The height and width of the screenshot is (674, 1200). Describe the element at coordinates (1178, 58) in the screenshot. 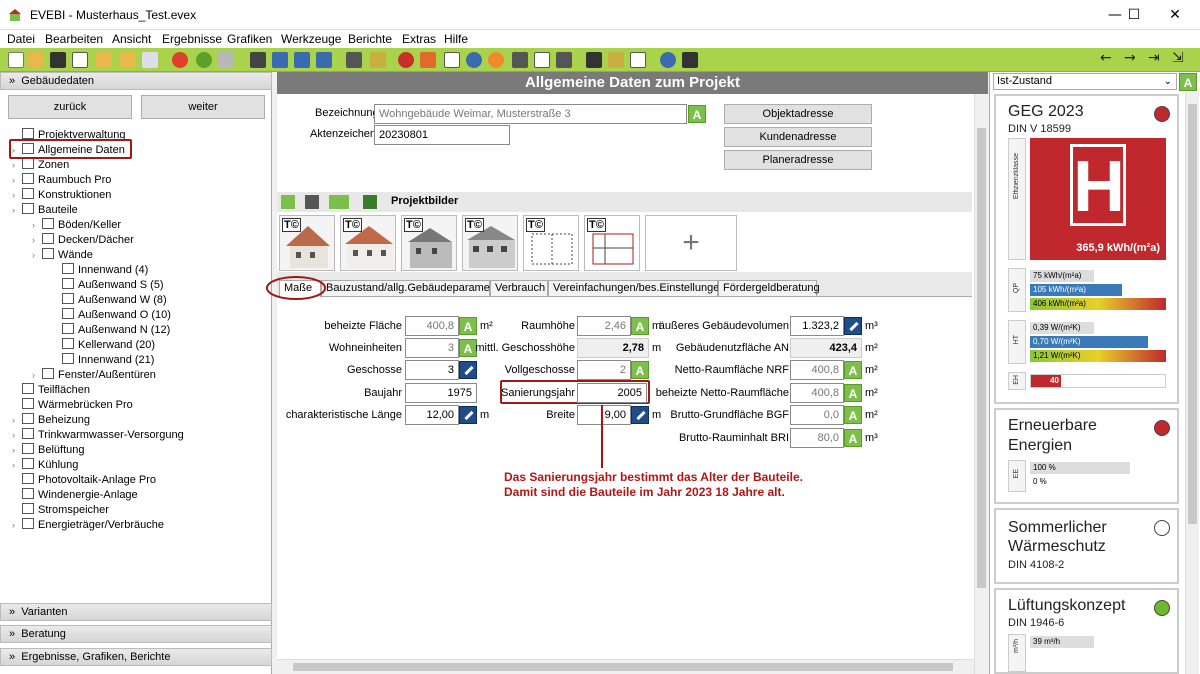

I see `export-arrow-icon: ⇲` at that location.